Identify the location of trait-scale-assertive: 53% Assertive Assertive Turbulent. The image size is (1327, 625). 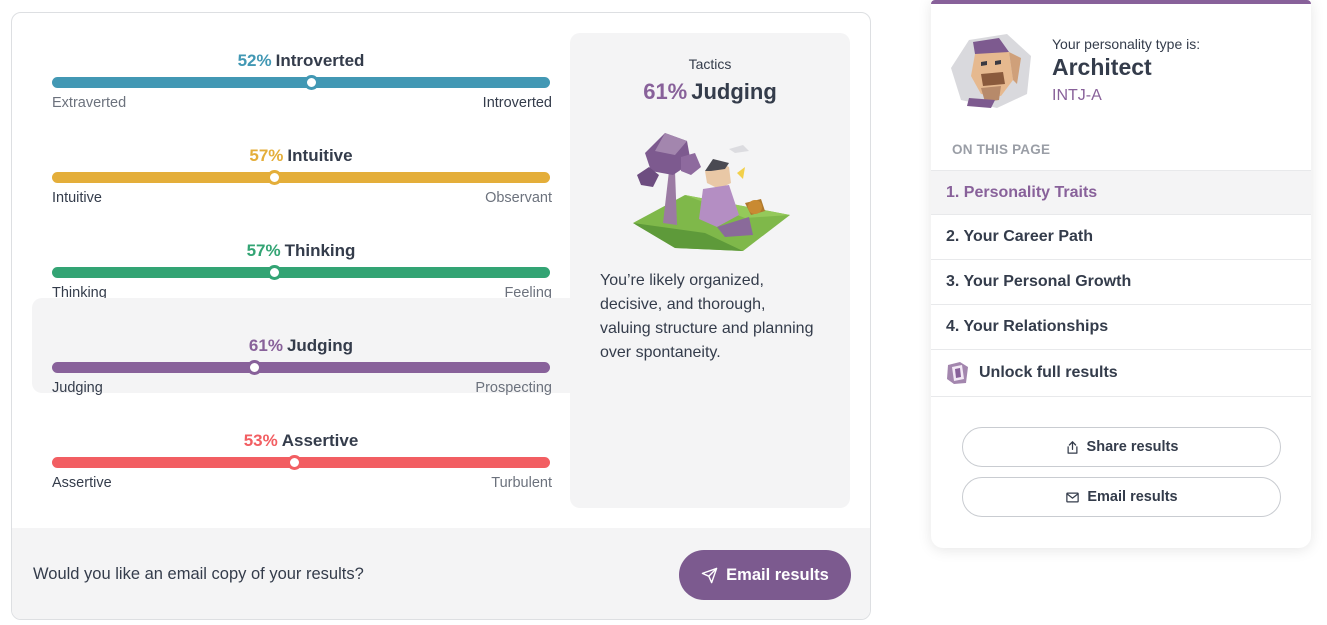
(302, 442).